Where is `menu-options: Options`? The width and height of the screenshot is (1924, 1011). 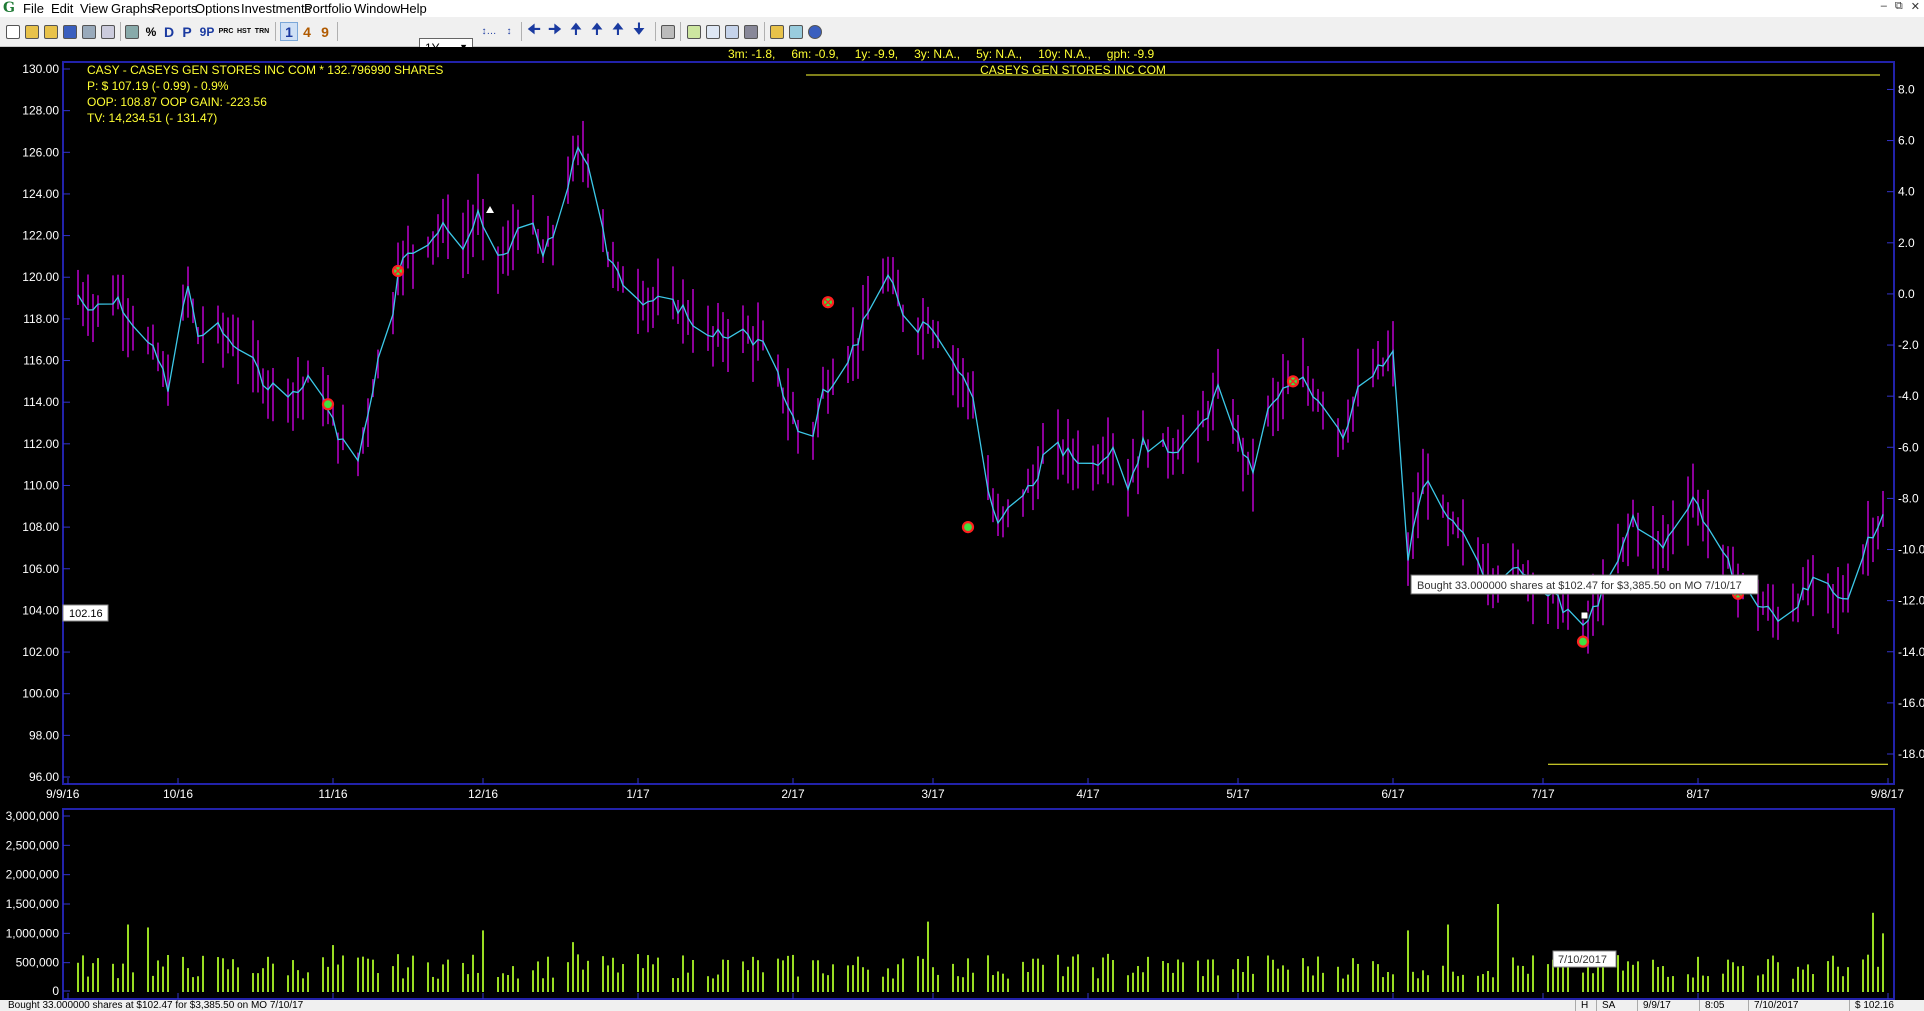 menu-options: Options is located at coordinates (217, 8).